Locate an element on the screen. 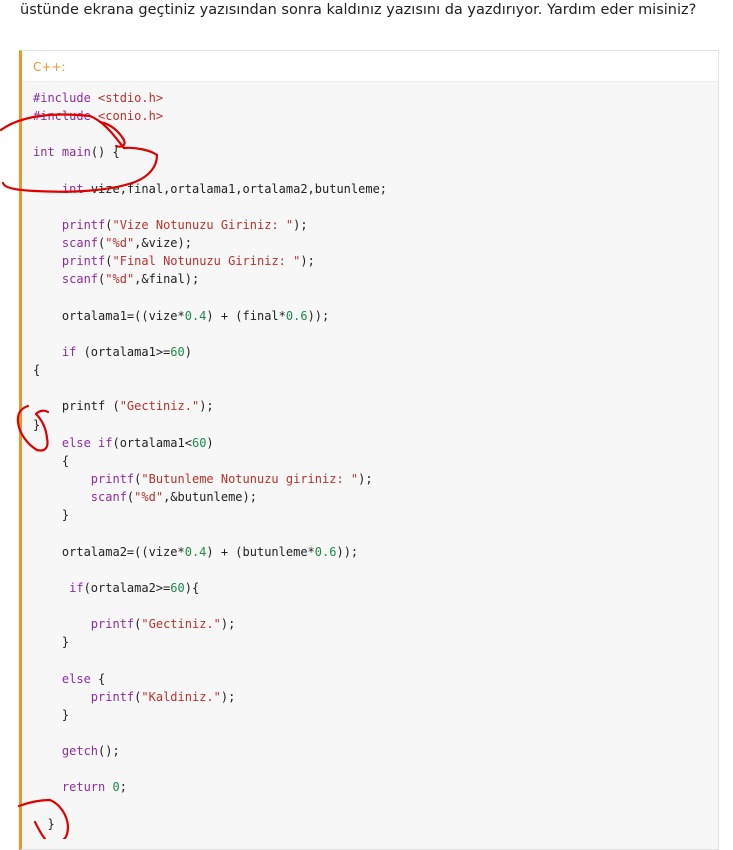 This screenshot has width=733, height=850. code-token: ; is located at coordinates (123, 787).